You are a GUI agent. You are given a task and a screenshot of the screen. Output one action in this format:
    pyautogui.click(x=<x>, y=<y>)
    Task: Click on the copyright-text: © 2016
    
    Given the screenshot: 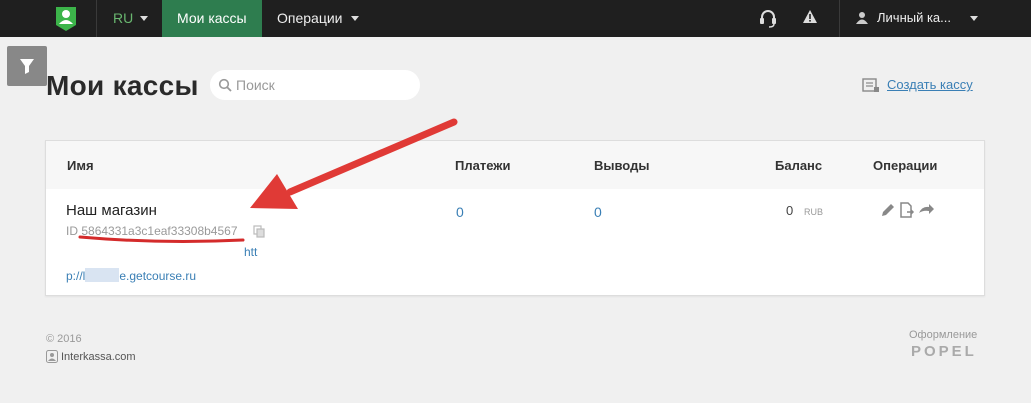 What is the action you would take?
    pyautogui.click(x=64, y=339)
    